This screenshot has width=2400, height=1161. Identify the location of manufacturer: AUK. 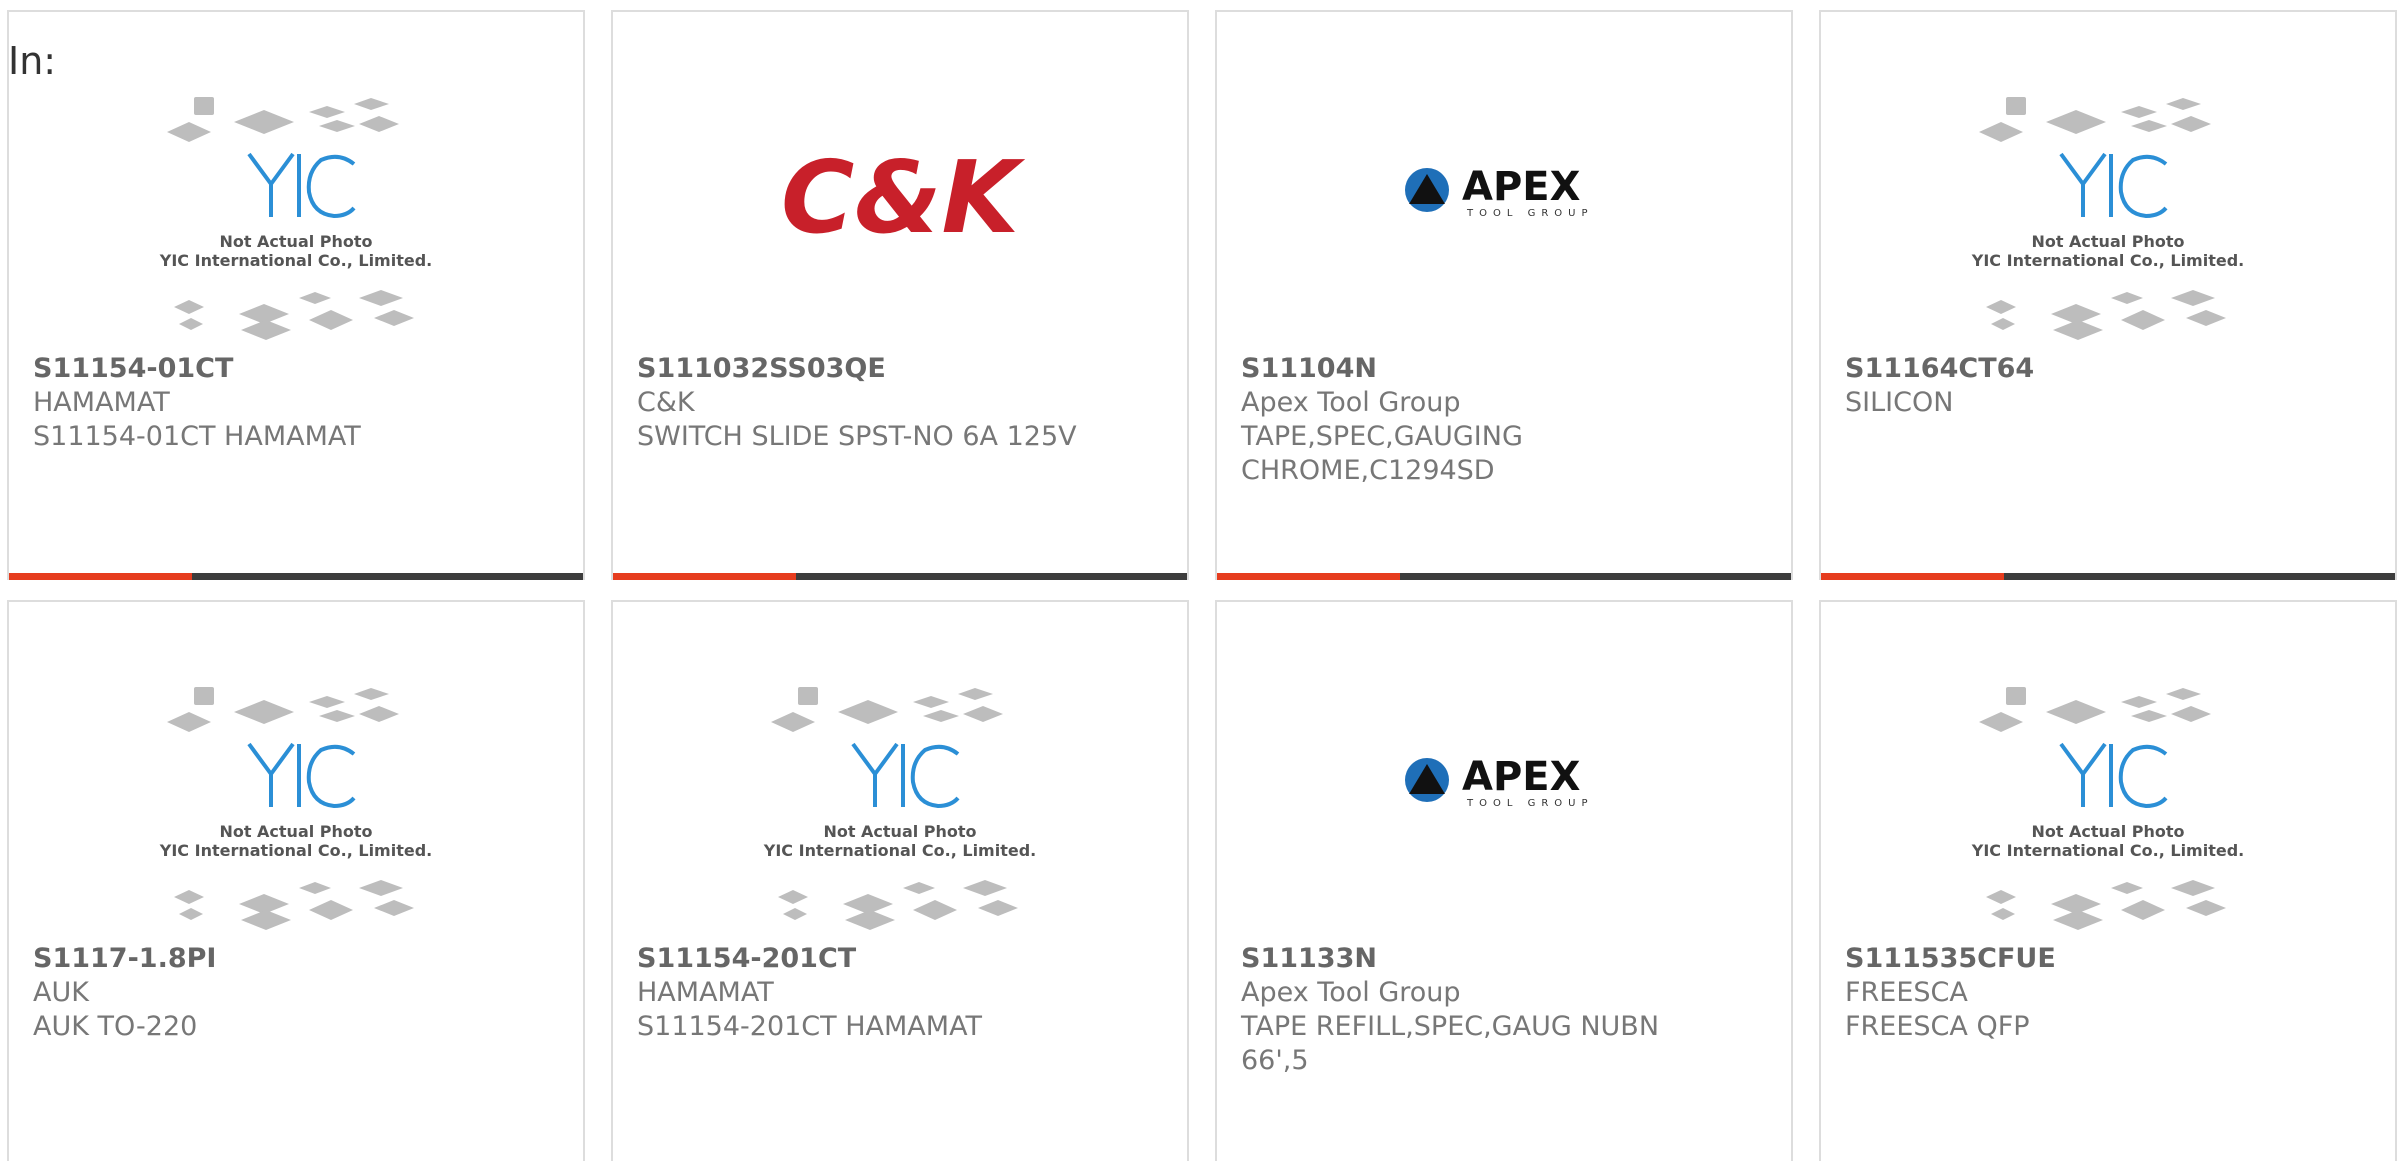
(61, 992).